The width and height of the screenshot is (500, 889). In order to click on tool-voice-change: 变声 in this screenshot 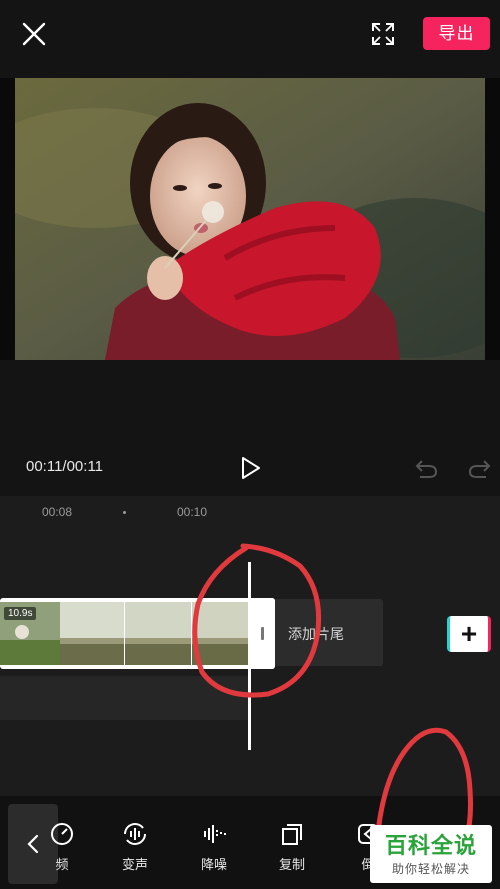, I will do `click(135, 842)`.